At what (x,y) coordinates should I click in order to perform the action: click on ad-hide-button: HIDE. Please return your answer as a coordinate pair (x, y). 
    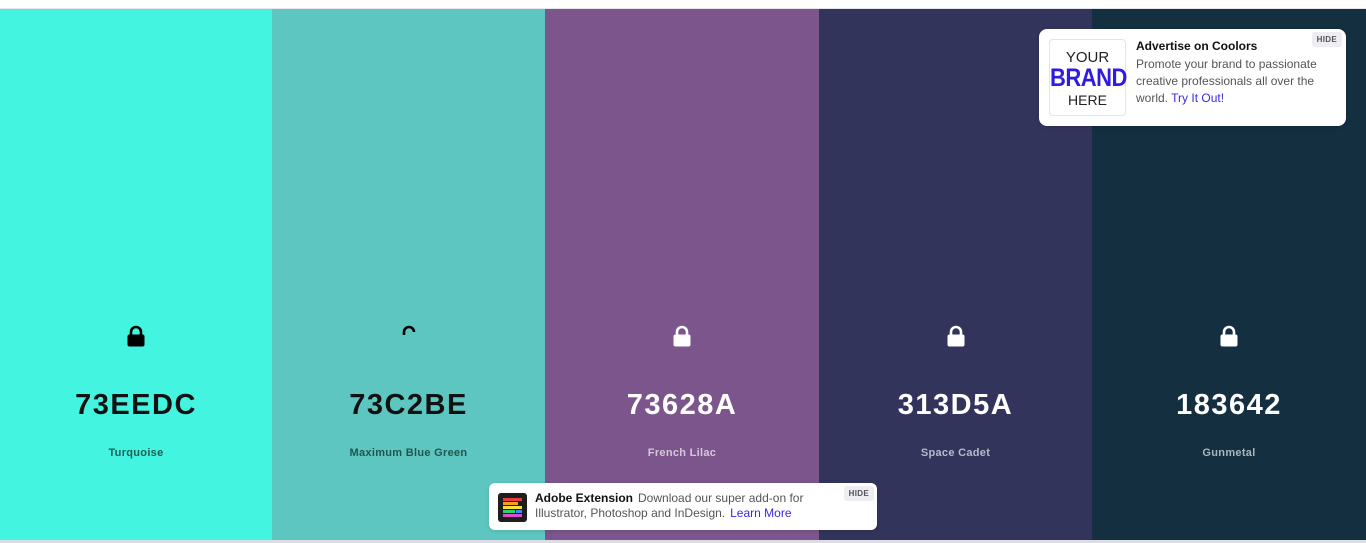
    Looking at the image, I should click on (1326, 39).